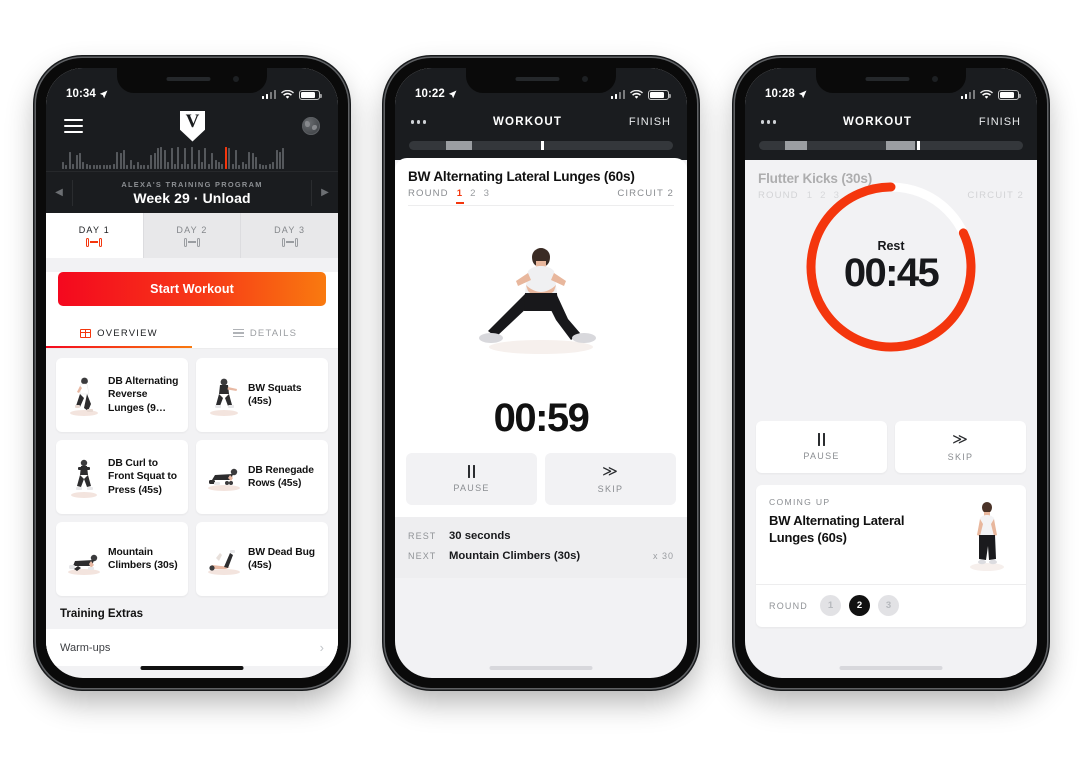 The height and width of the screenshot is (757, 1080). Describe the element at coordinates (617, 95) in the screenshot. I see `signal-icon` at that location.